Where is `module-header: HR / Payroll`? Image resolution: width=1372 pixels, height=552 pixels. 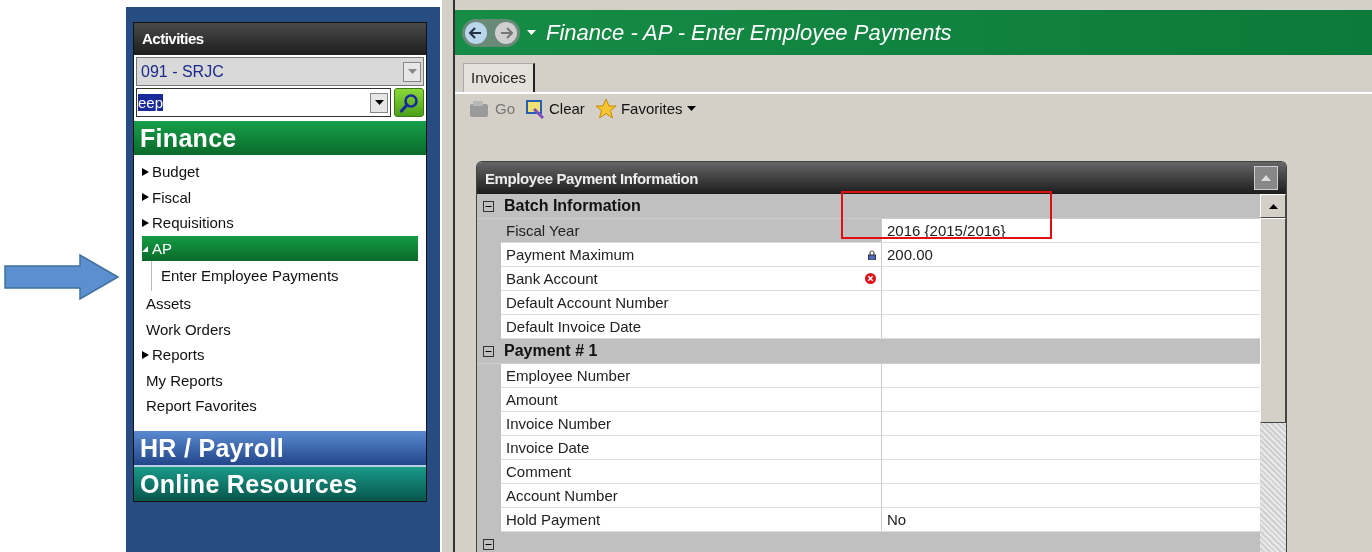 module-header: HR / Payroll is located at coordinates (280, 448).